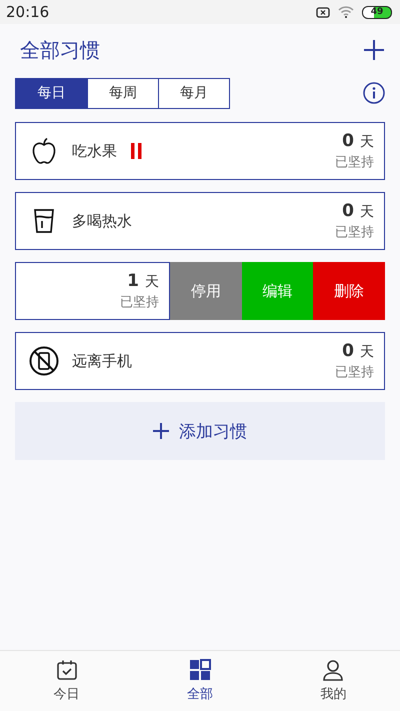 This screenshot has height=711, width=400. I want to click on nav-tab: 今日, so click(67, 681).